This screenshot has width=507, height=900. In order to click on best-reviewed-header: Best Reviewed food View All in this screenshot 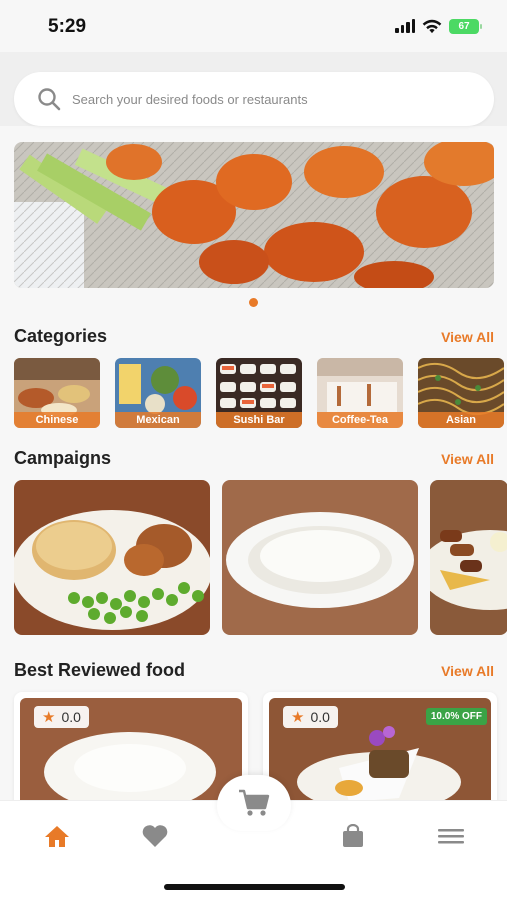, I will do `click(254, 670)`.